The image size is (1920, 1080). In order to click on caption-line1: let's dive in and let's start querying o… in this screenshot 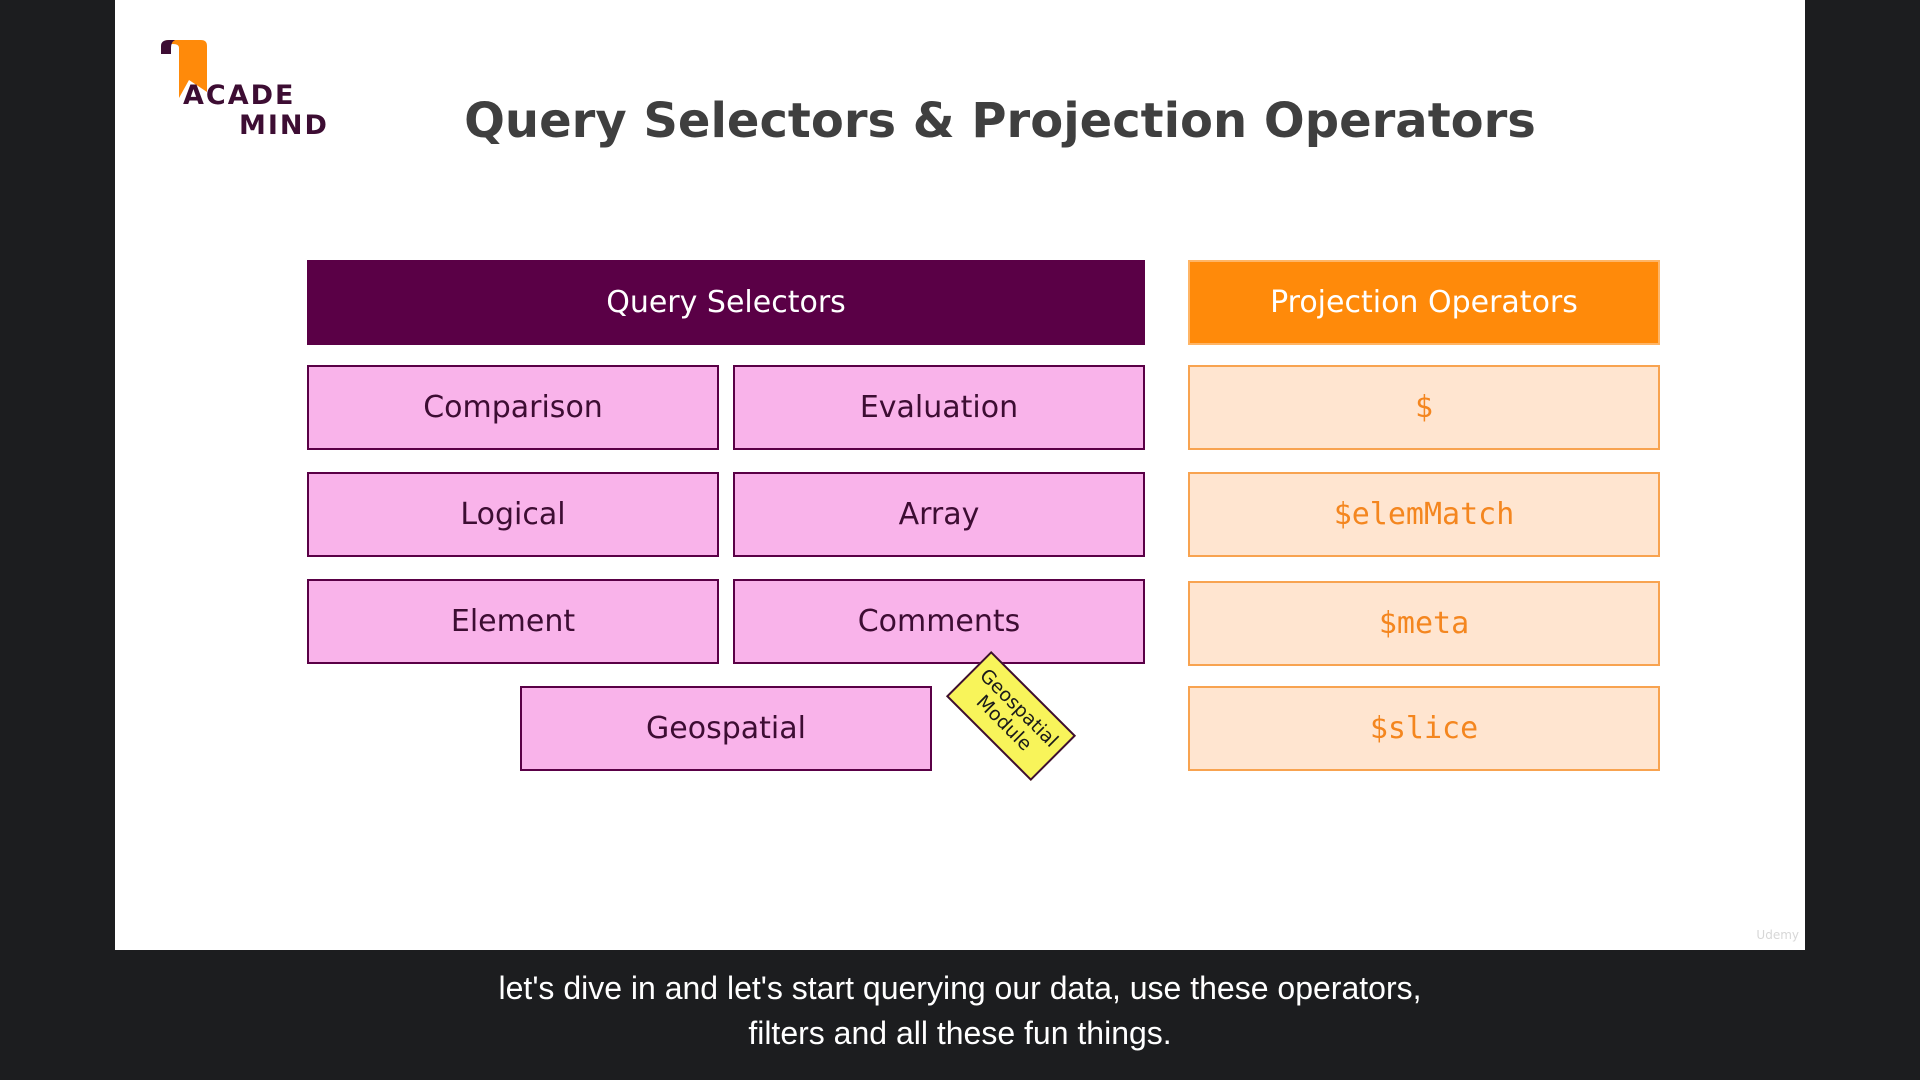, I will do `click(960, 988)`.